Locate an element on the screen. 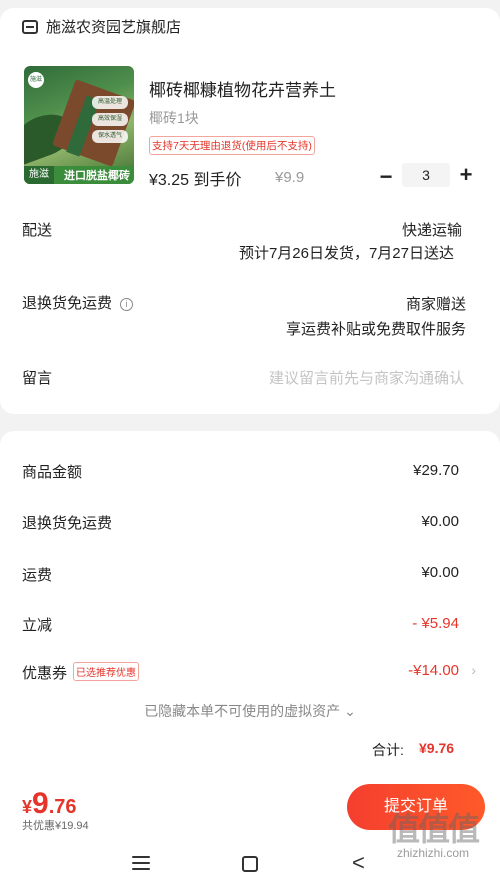 The width and height of the screenshot is (500, 894). image-brand: 施滋 is located at coordinates (39, 175).